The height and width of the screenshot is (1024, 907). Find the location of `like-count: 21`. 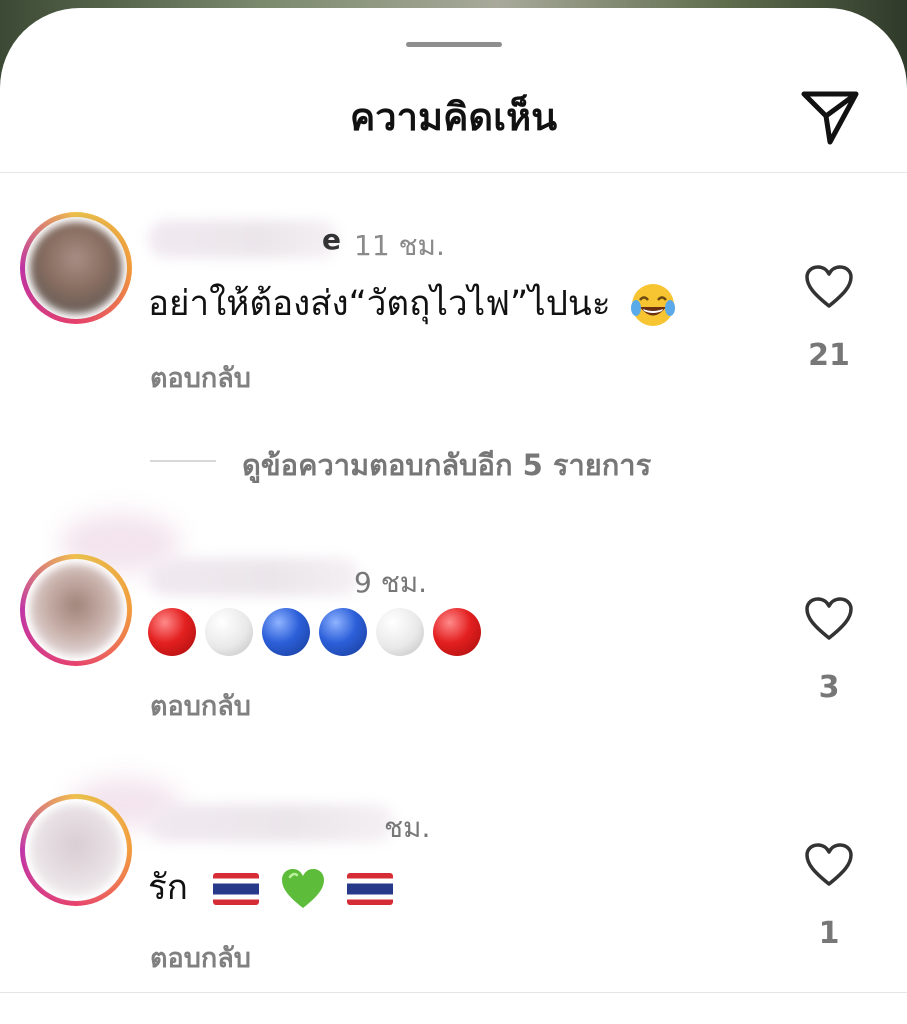

like-count: 21 is located at coordinates (829, 355).